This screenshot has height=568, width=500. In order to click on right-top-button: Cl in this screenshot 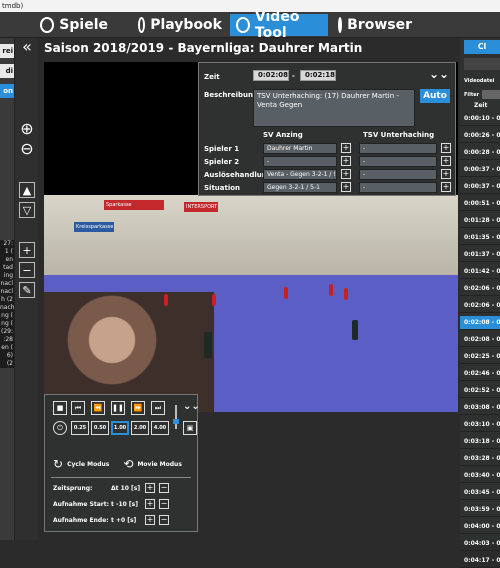, I will do `click(482, 47)`.